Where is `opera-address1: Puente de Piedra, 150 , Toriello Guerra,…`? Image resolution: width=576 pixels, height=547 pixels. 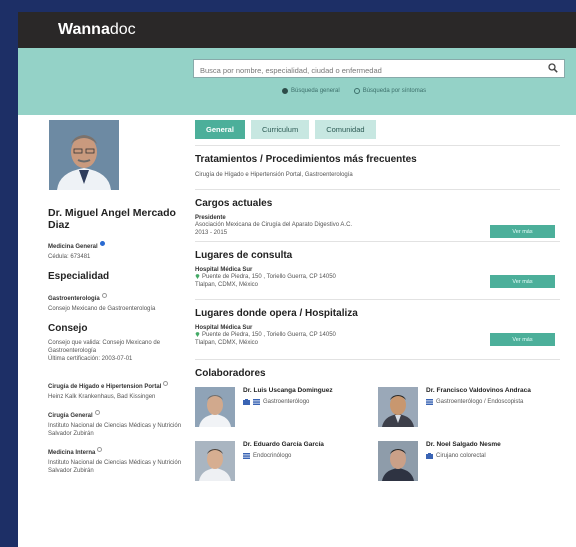
opera-address1: Puente de Piedra, 150 , Toriello Guerra,… is located at coordinates (269, 335).